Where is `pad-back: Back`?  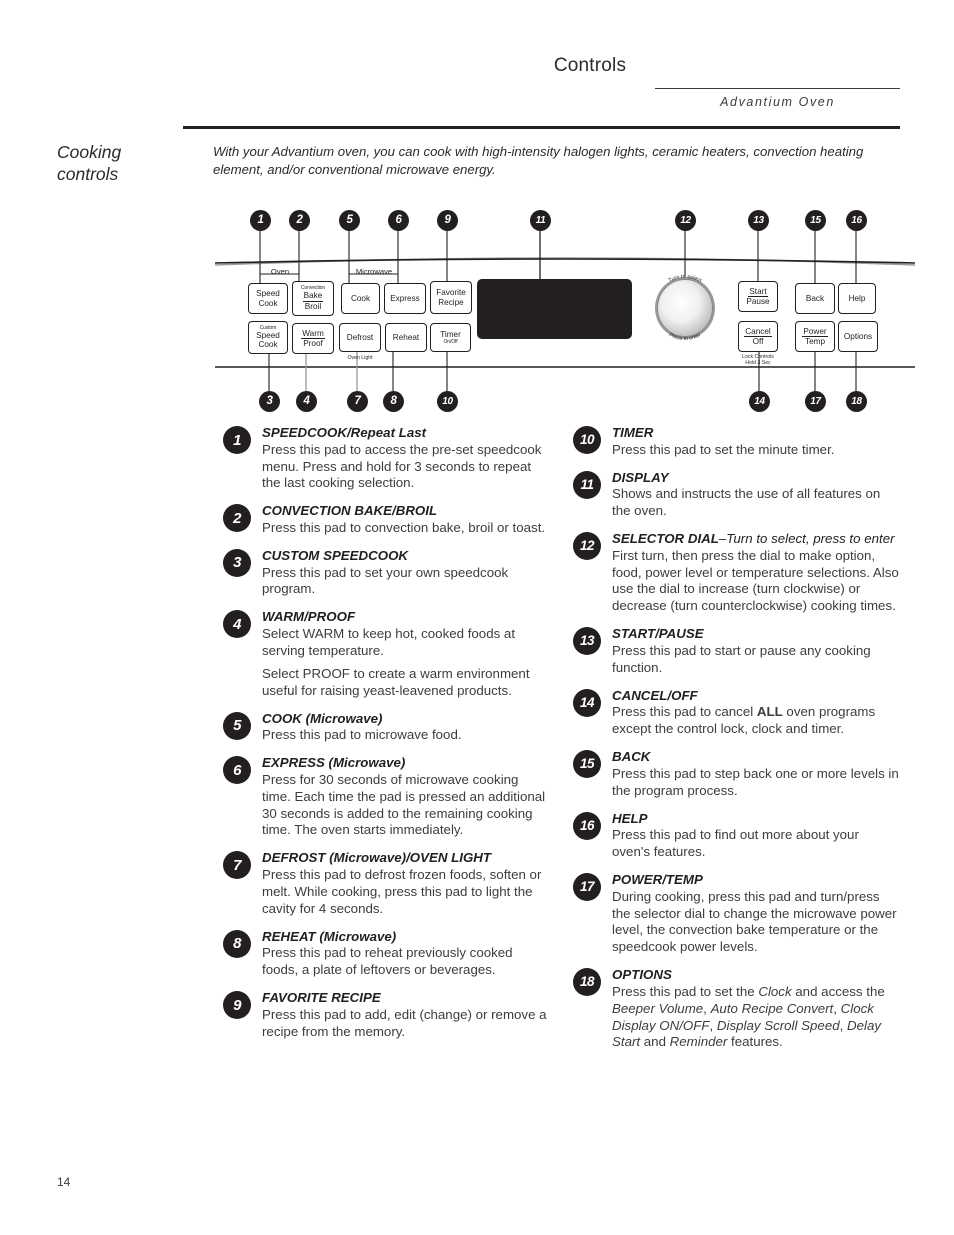 pad-back: Back is located at coordinates (815, 298).